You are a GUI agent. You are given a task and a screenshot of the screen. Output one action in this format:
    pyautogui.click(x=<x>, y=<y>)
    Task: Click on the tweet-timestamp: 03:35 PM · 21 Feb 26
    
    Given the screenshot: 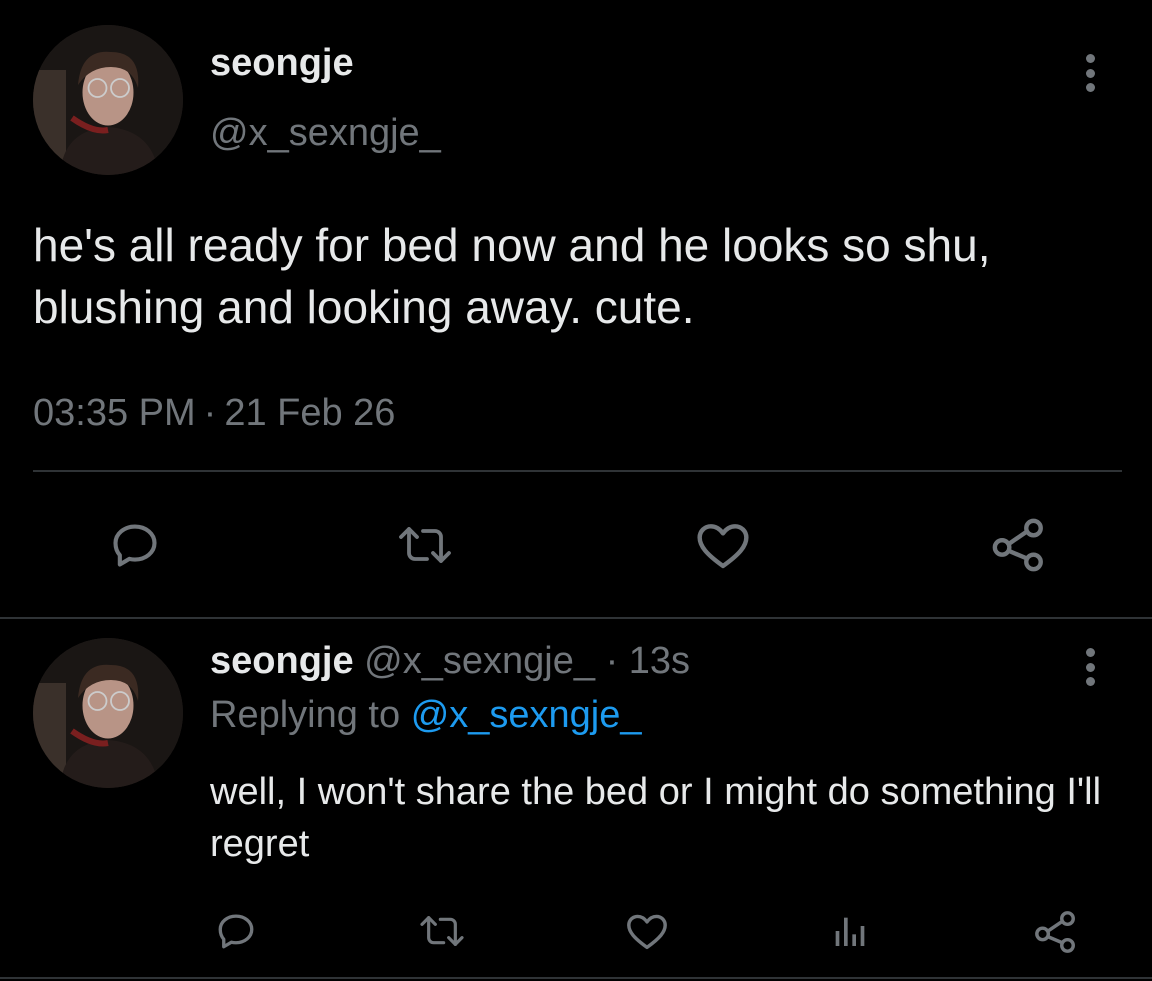 What is the action you would take?
    pyautogui.click(x=214, y=413)
    